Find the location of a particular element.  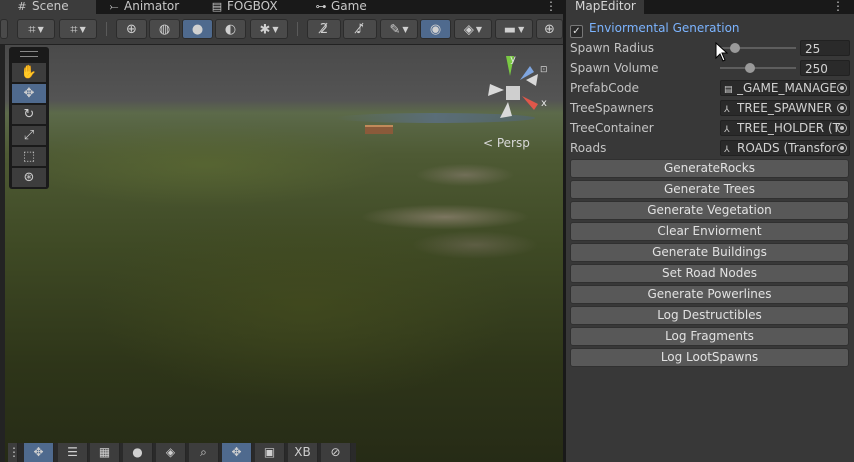

tab-scene: # Scene is located at coordinates (48, 7).